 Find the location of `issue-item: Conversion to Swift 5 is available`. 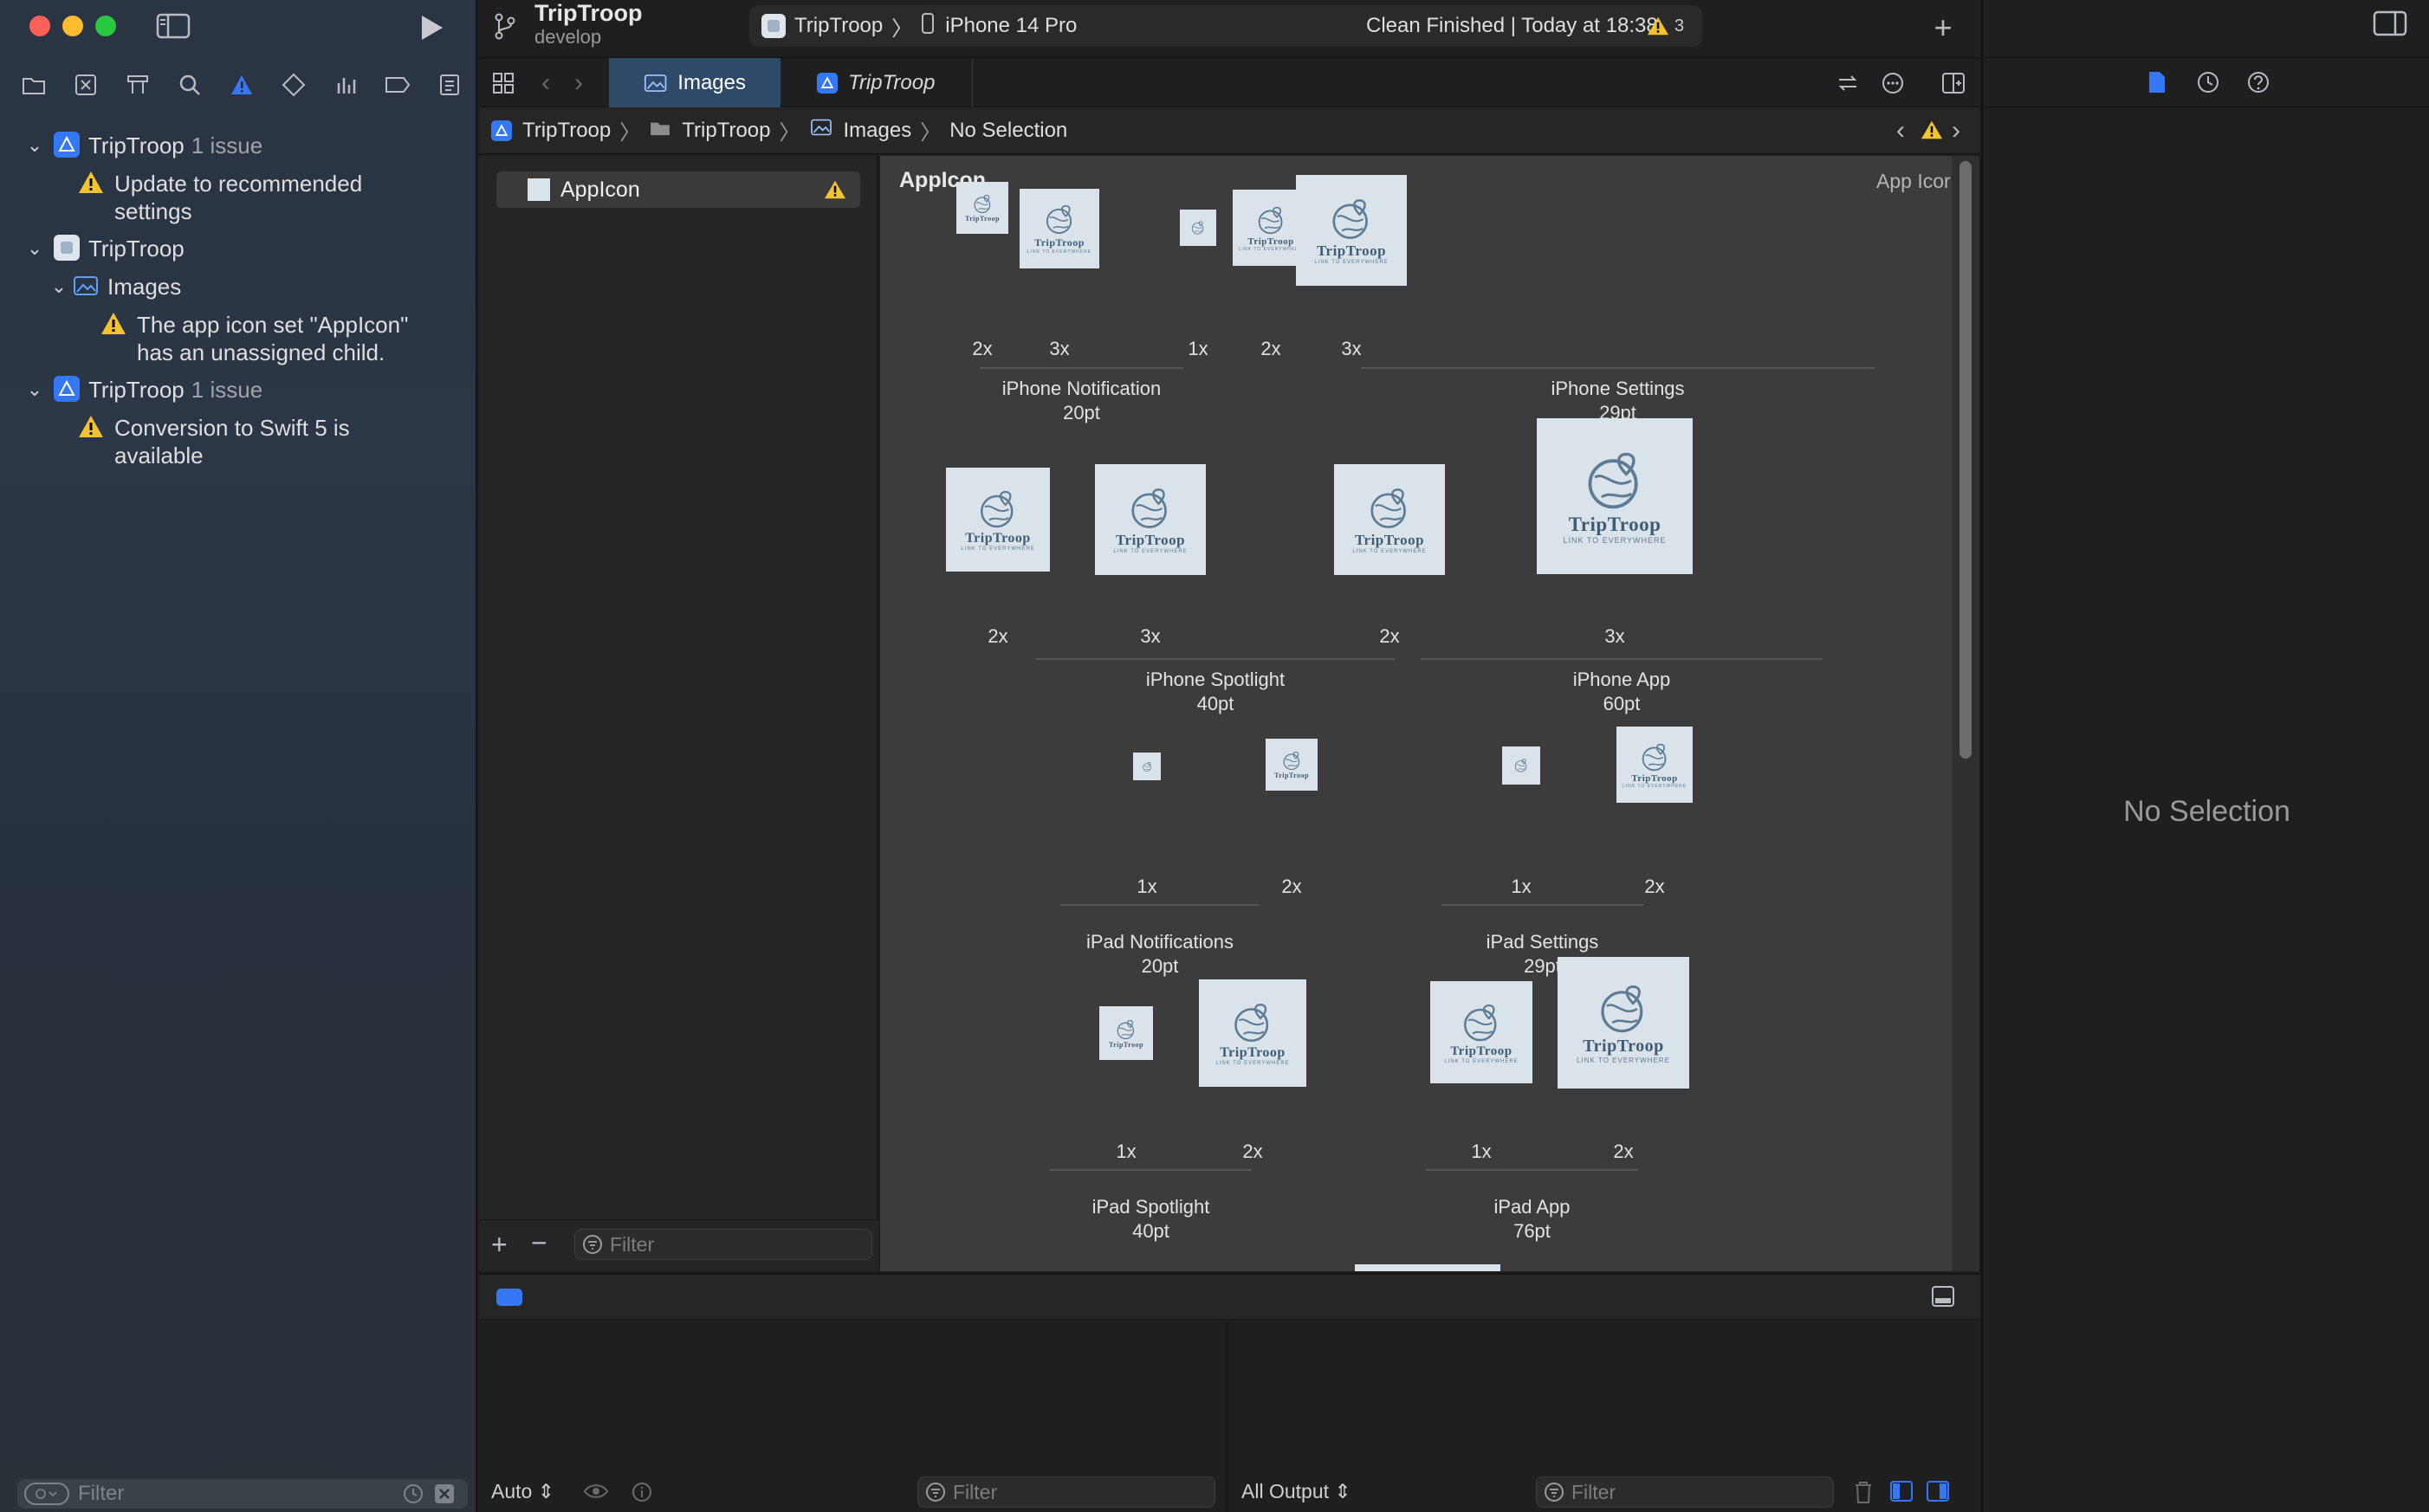

issue-item: Conversion to Swift 5 is available is located at coordinates (214, 441).